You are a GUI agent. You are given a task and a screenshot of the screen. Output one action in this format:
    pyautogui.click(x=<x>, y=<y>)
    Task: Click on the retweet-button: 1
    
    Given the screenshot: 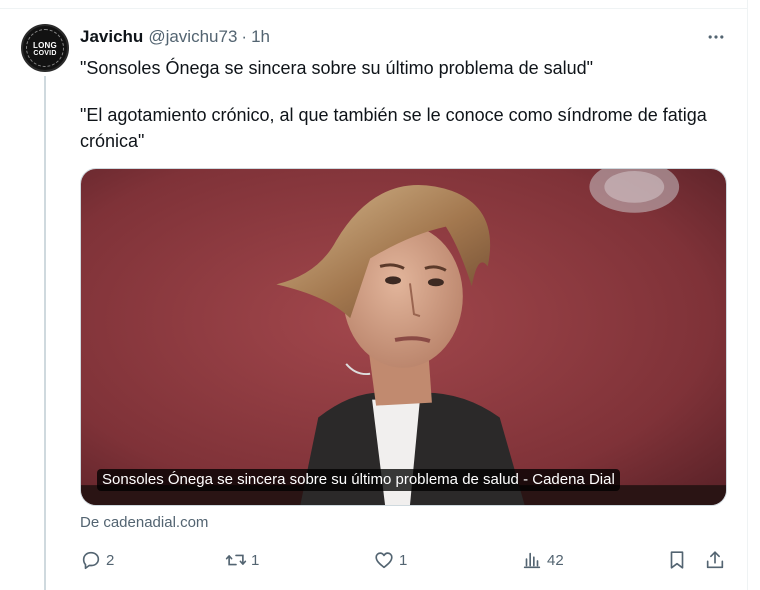 What is the action you would take?
    pyautogui.click(x=242, y=560)
    